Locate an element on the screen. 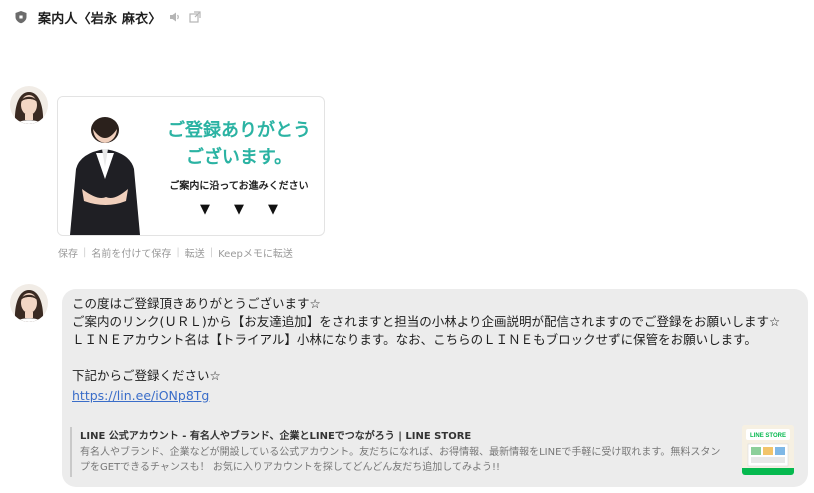 The width and height of the screenshot is (814, 493). bowing-woman-image is located at coordinates (108, 166).